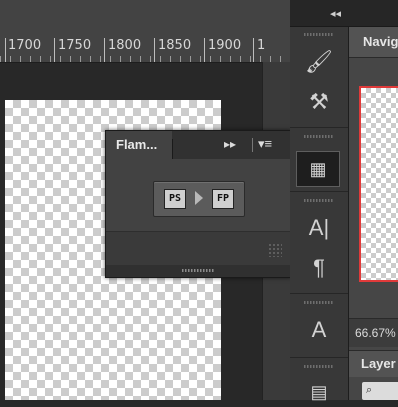 The image size is (398, 407). Describe the element at coordinates (380, 391) in the screenshot. I see `layers-filter-field: ⌕` at that location.